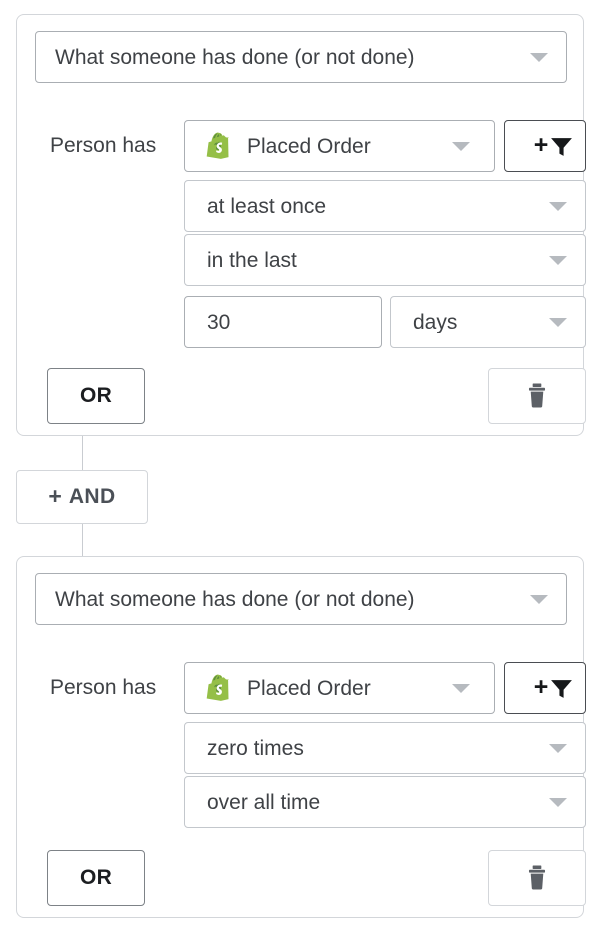 Image resolution: width=600 pixels, height=932 pixels. I want to click on frequency-value: zero times, so click(255, 748).